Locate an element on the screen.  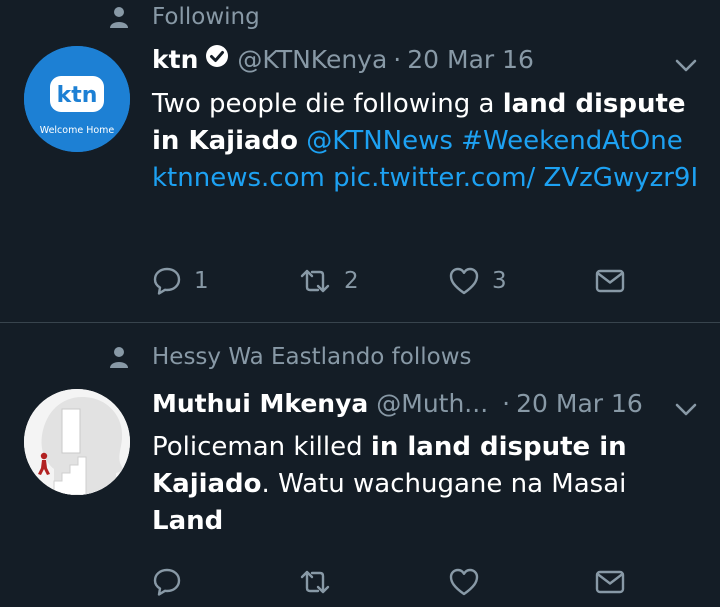
social-context-text: Following is located at coordinates (206, 17).